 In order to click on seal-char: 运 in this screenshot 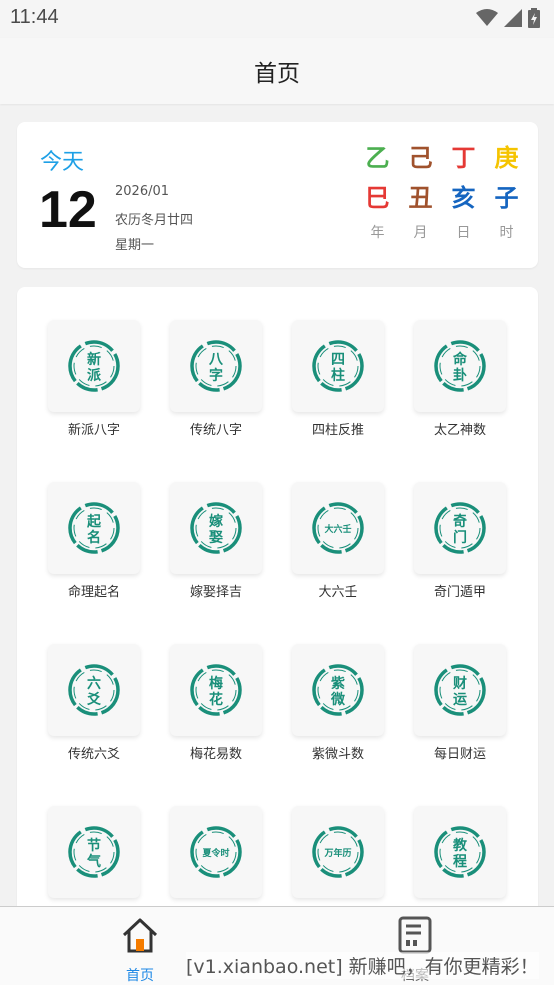, I will do `click(460, 700)`.